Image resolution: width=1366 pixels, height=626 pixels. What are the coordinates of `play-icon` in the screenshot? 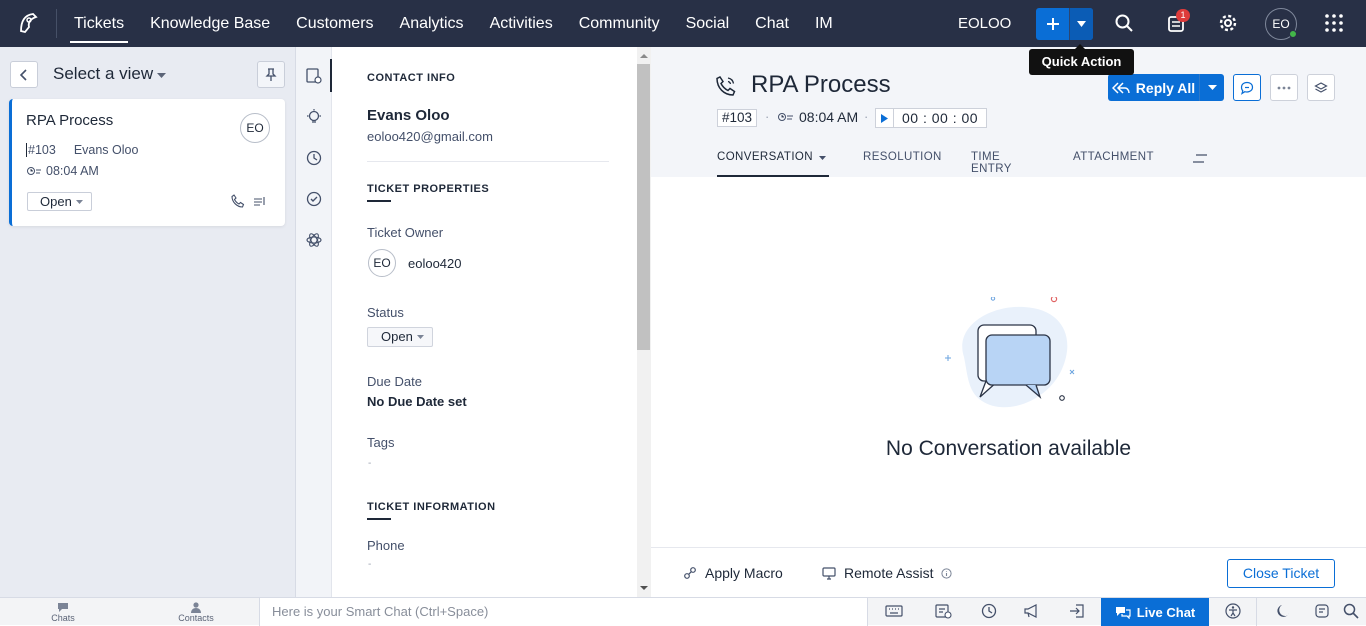 It's located at (885, 118).